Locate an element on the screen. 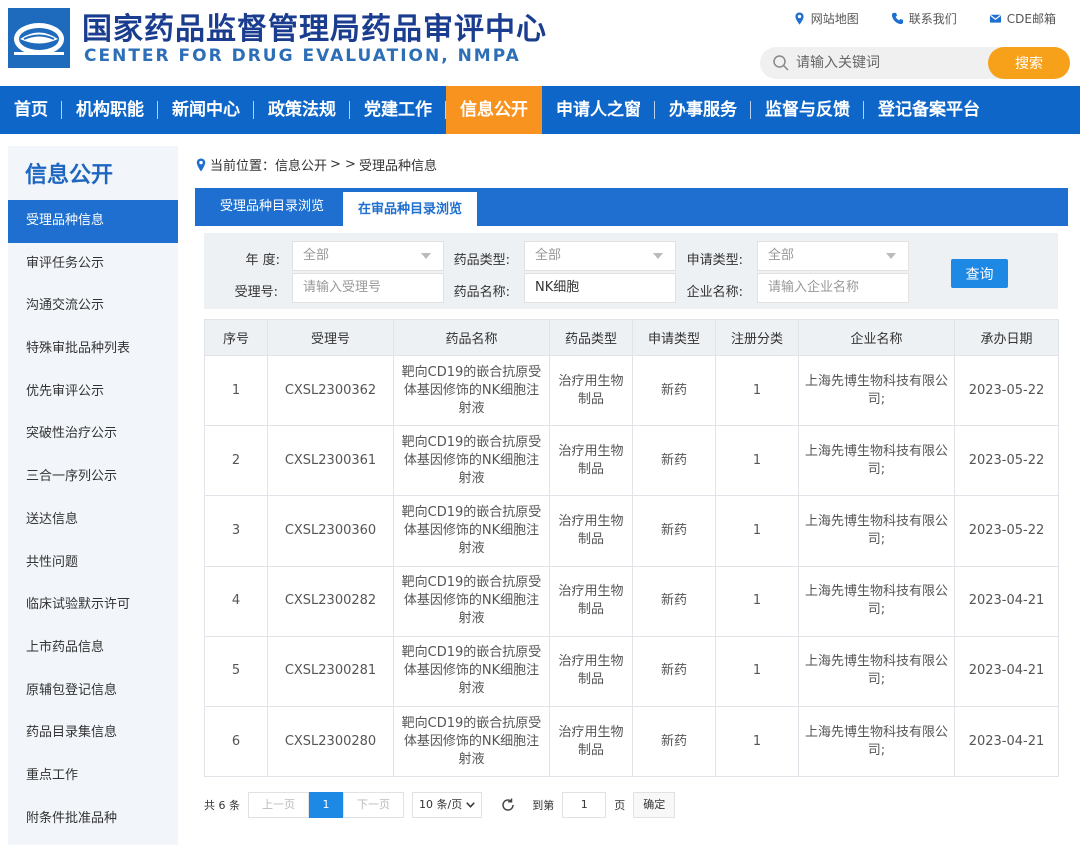 Image resolution: width=1080 pixels, height=845 pixels. sitemap-link: 网站地图 is located at coordinates (826, 18).